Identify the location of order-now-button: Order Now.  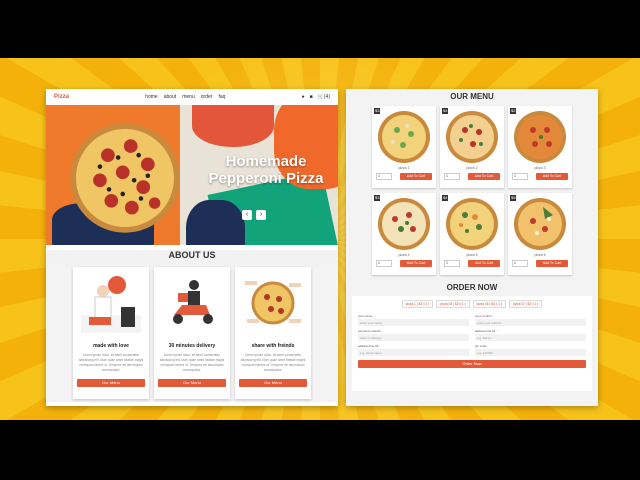
(472, 364).